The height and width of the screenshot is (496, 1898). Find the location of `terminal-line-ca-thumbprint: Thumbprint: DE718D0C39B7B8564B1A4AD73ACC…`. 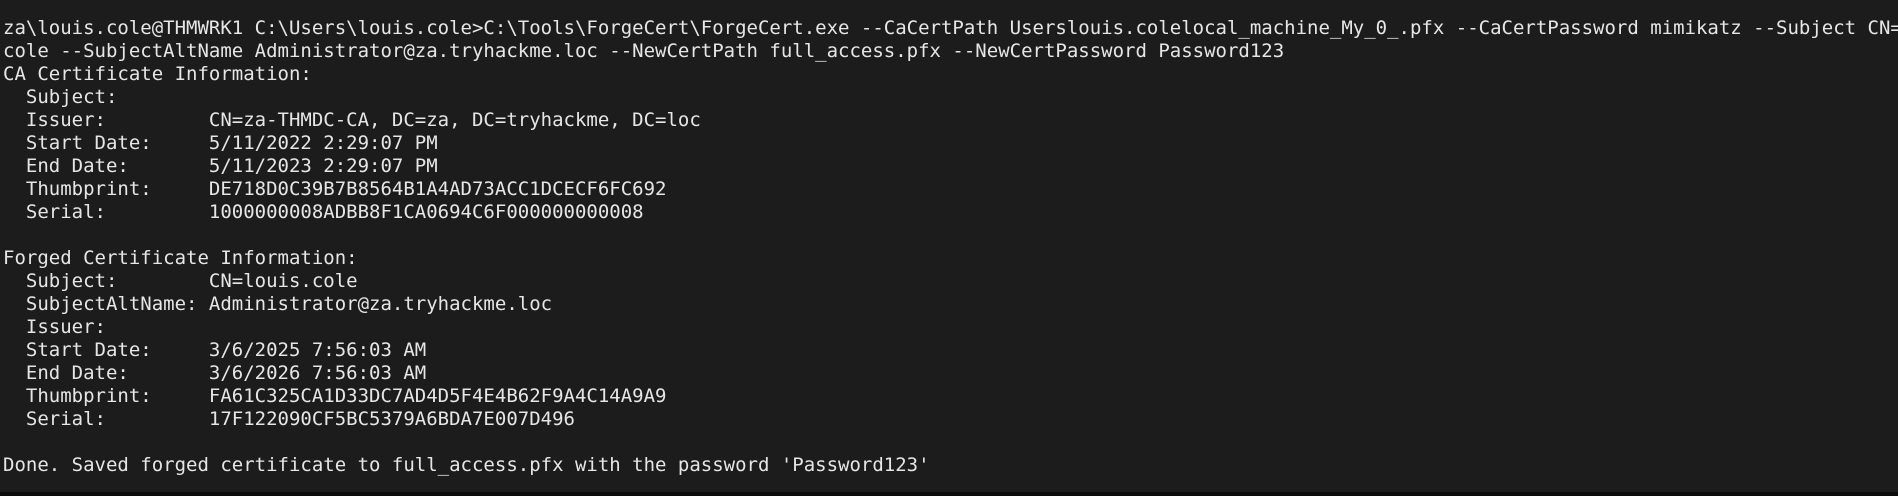

terminal-line-ca-thumbprint: Thumbprint: DE718D0C39B7B8564B1A4AD73ACC… is located at coordinates (335, 189).